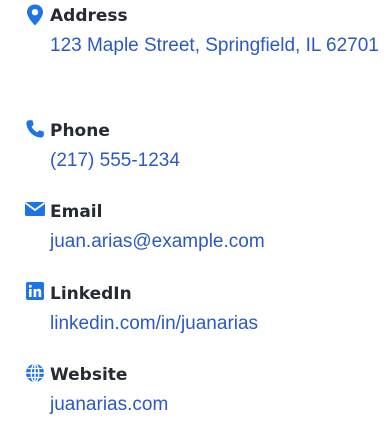 This screenshot has height=421, width=391. Describe the element at coordinates (35, 15) in the screenshot. I see `map-pin-icon` at that location.